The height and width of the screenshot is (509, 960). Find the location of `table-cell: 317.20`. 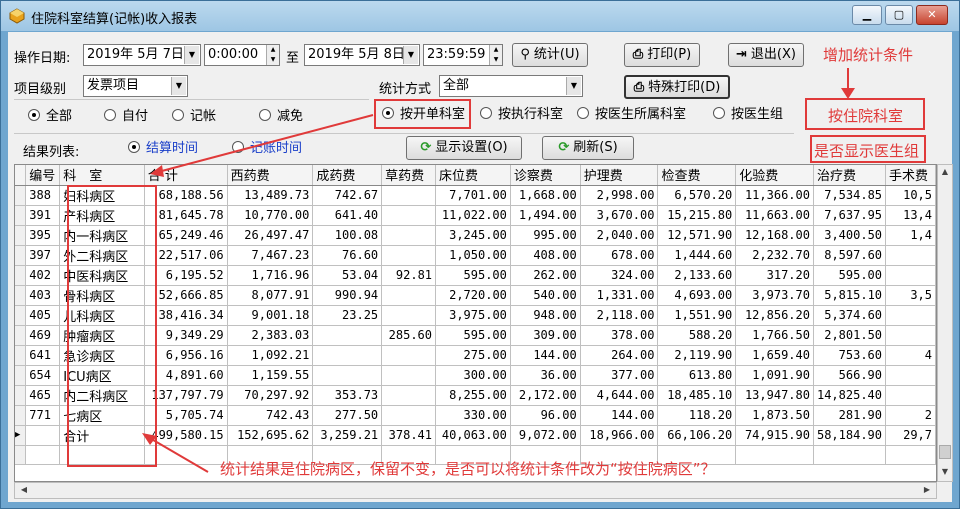

table-cell: 317.20 is located at coordinates (774, 275).